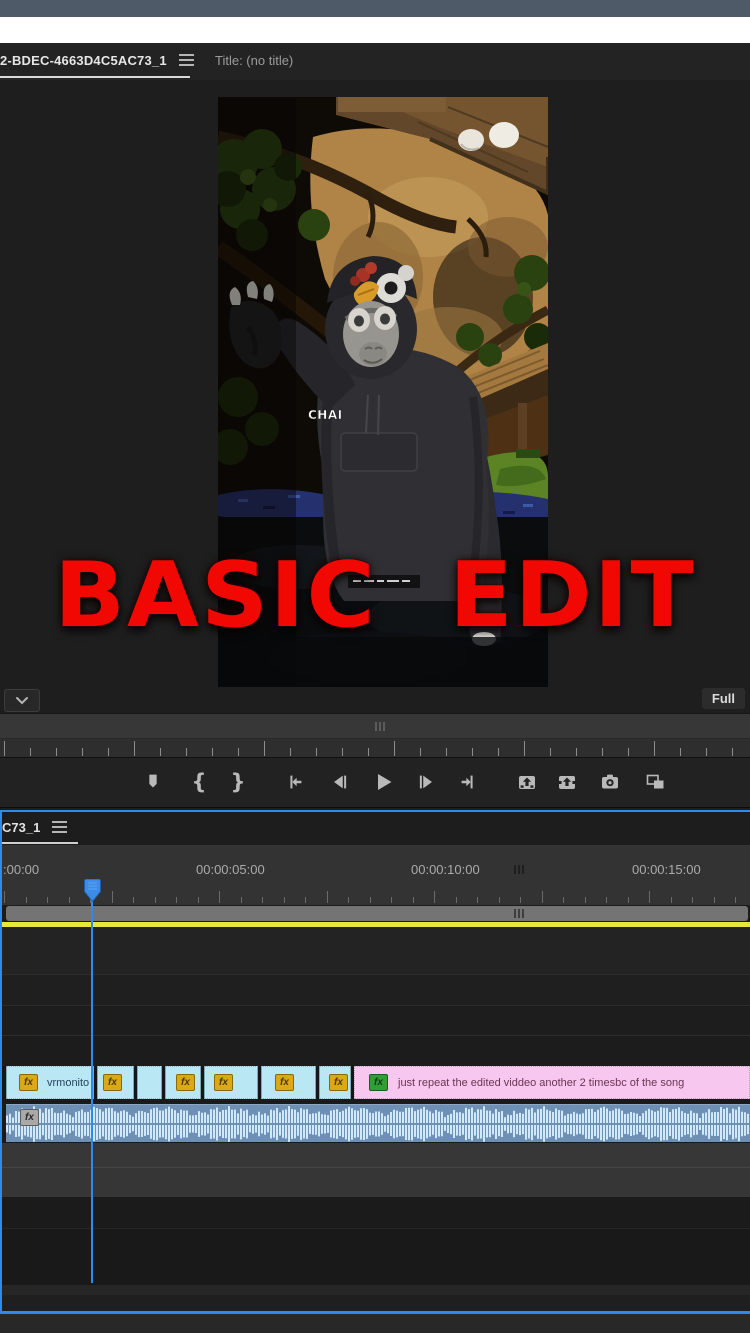  Describe the element at coordinates (60, 827) in the screenshot. I see `timeline-menu-icon` at that location.